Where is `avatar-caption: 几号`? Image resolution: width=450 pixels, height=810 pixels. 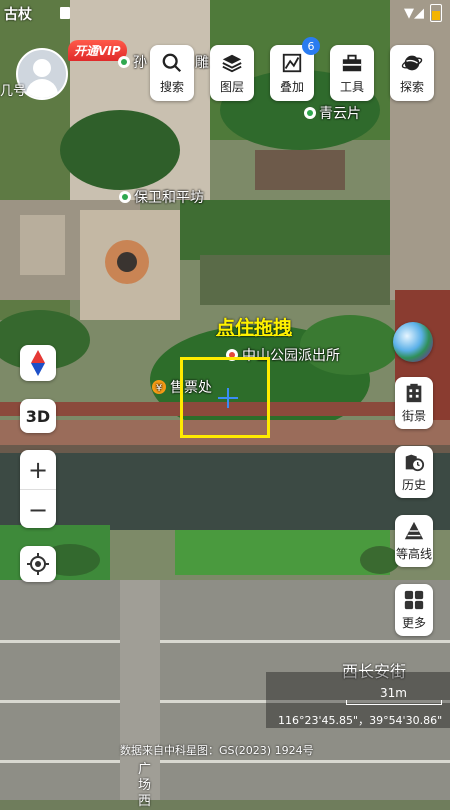 avatar-caption: 几号 is located at coordinates (13, 91).